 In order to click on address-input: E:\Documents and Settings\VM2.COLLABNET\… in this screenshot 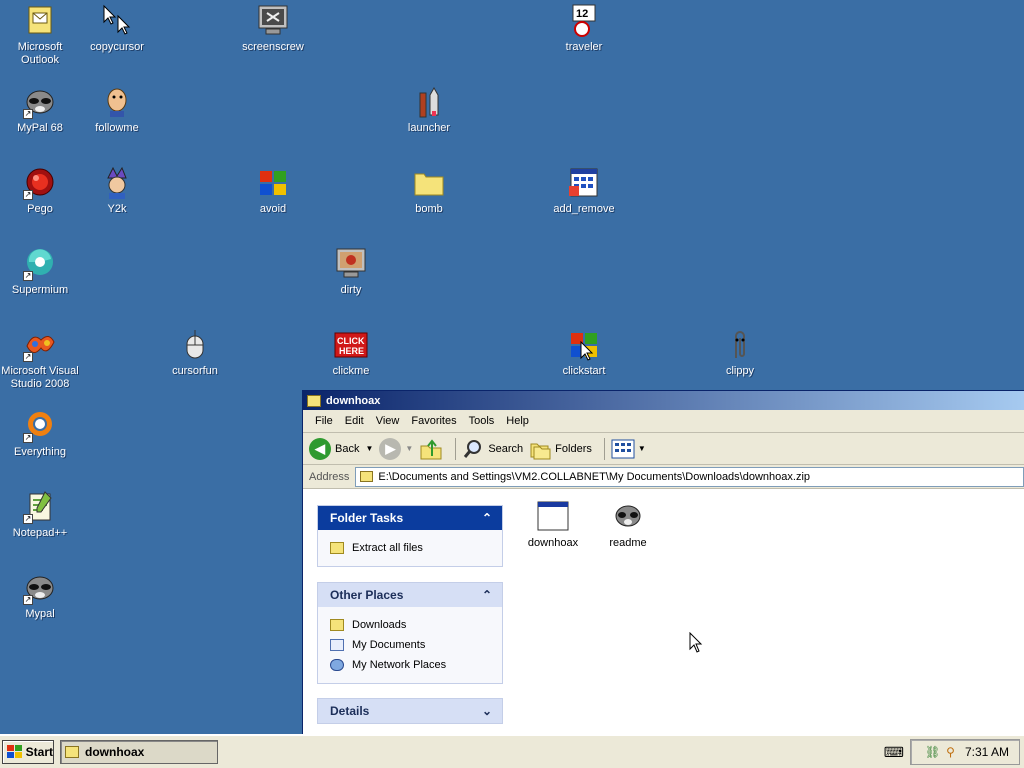, I will do `click(689, 476)`.